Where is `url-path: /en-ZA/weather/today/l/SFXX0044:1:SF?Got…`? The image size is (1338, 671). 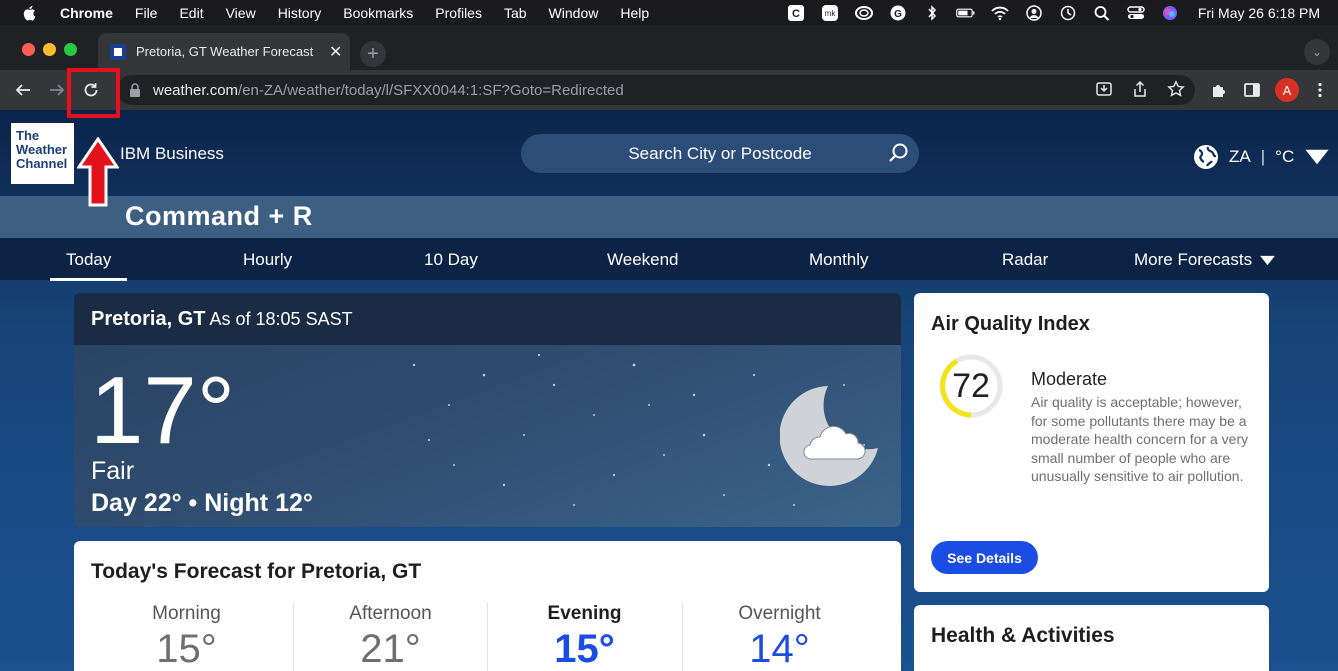 url-path: /en-ZA/weather/today/l/SFXX0044:1:SF?Got… is located at coordinates (431, 90).